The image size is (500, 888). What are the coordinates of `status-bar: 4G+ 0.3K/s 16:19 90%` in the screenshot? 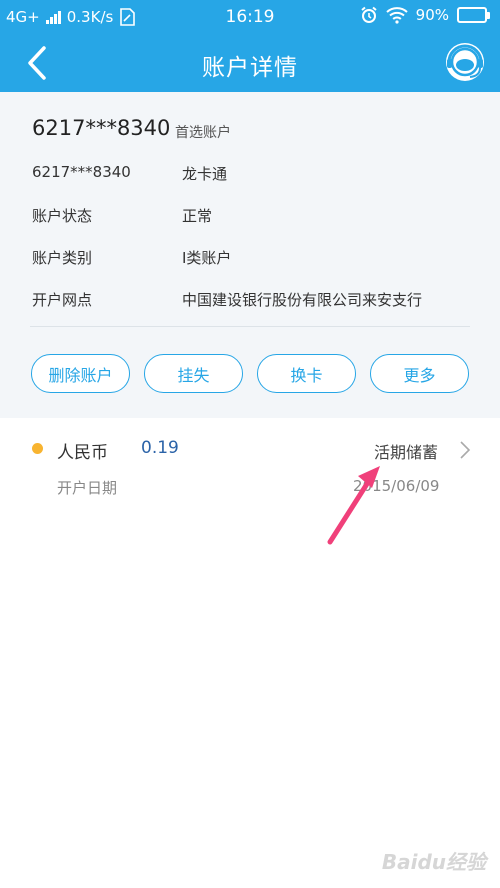 It's located at (250, 17).